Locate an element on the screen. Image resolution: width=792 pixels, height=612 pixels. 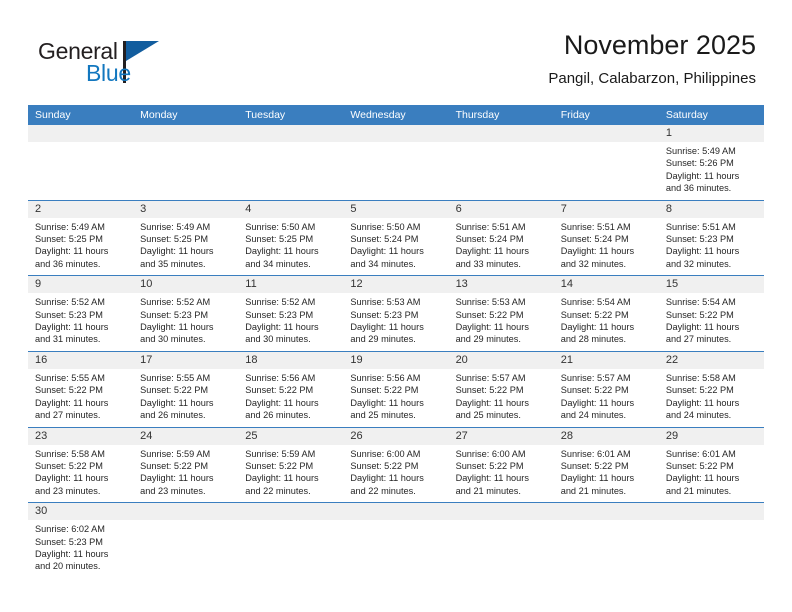
day-number: 5 is located at coordinates (395, 209).